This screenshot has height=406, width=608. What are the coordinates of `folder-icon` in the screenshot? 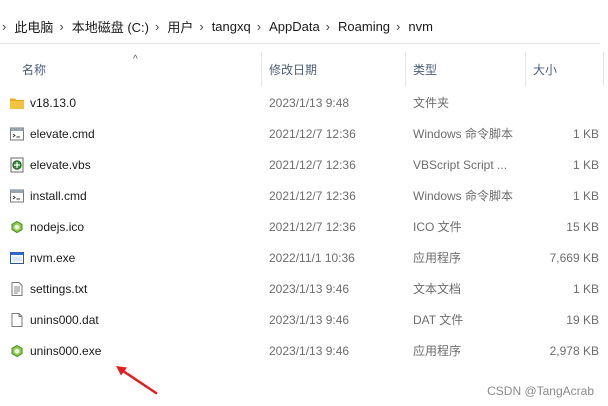 It's located at (17, 103).